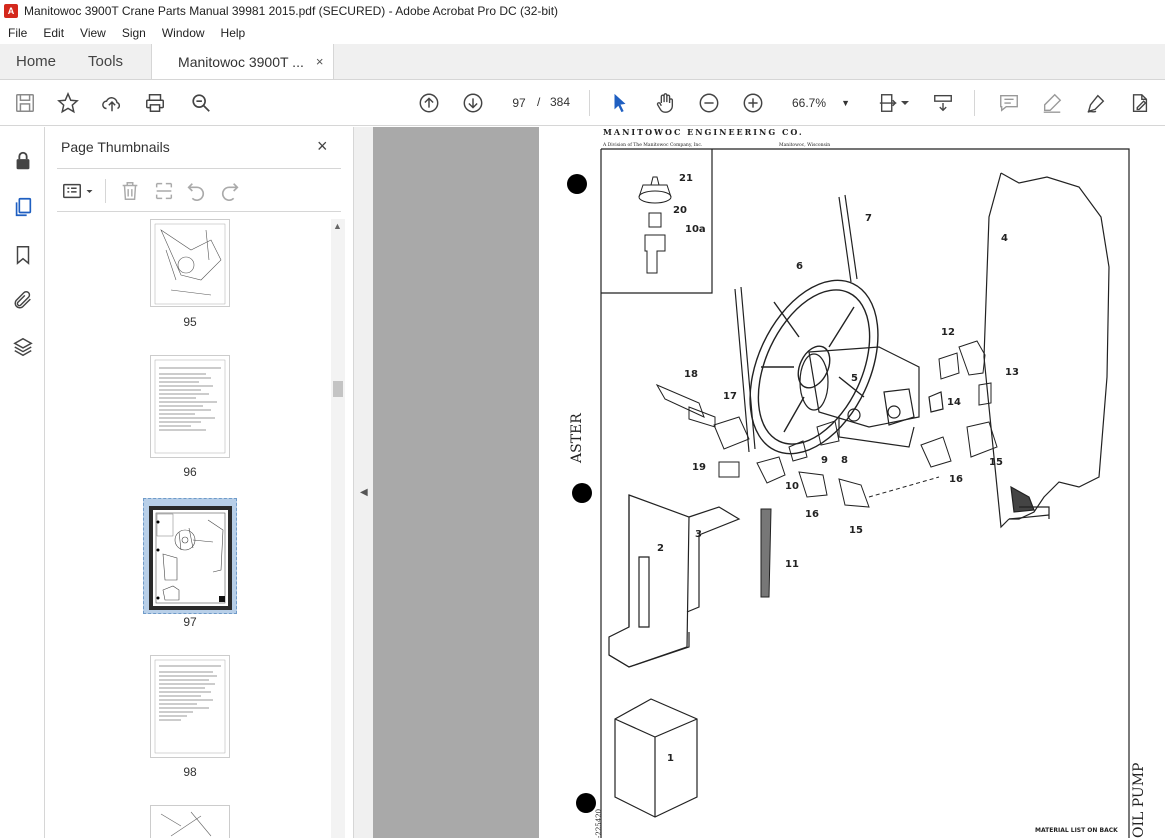 The image size is (1165, 838). Describe the element at coordinates (183, 33) in the screenshot. I see `menu-window: Window` at that location.